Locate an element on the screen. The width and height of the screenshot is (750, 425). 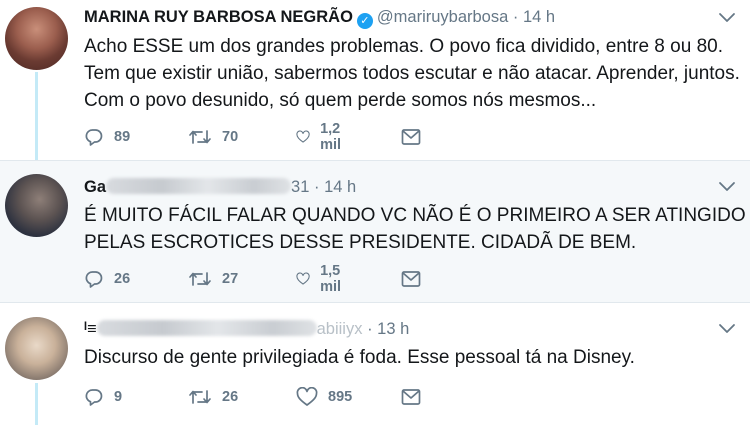
reply-button: 26 is located at coordinates (107, 279).